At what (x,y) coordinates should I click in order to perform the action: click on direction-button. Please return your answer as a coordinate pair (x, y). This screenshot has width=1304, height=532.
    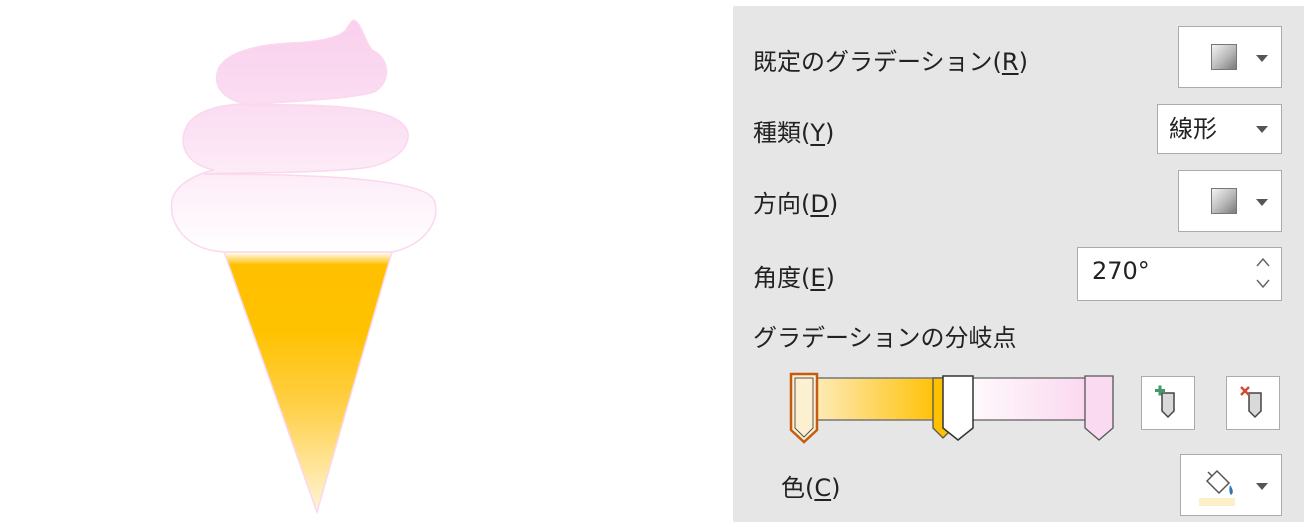
    Looking at the image, I should click on (1230, 201).